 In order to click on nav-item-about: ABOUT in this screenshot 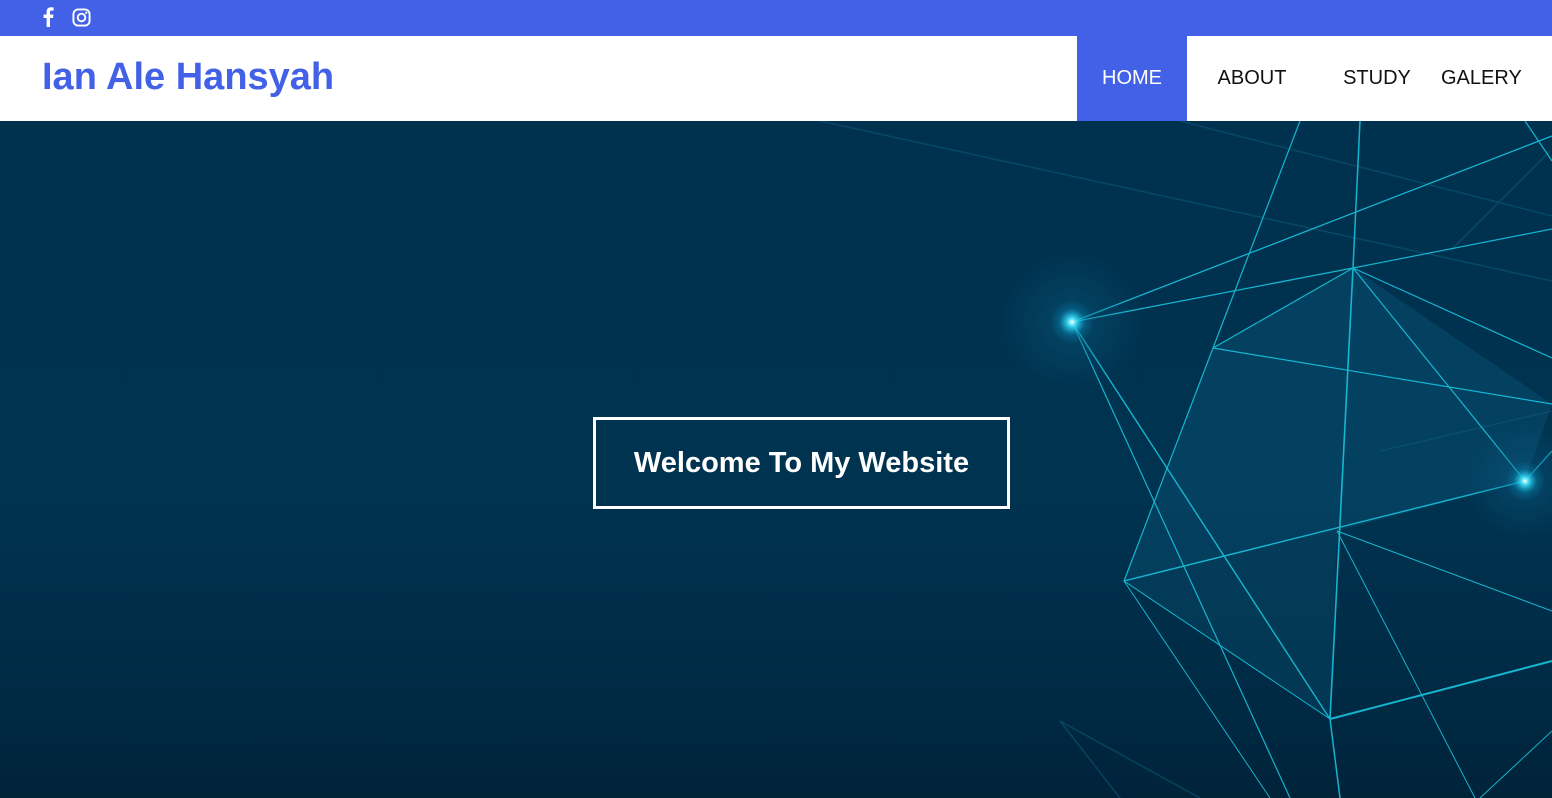, I will do `click(1252, 78)`.